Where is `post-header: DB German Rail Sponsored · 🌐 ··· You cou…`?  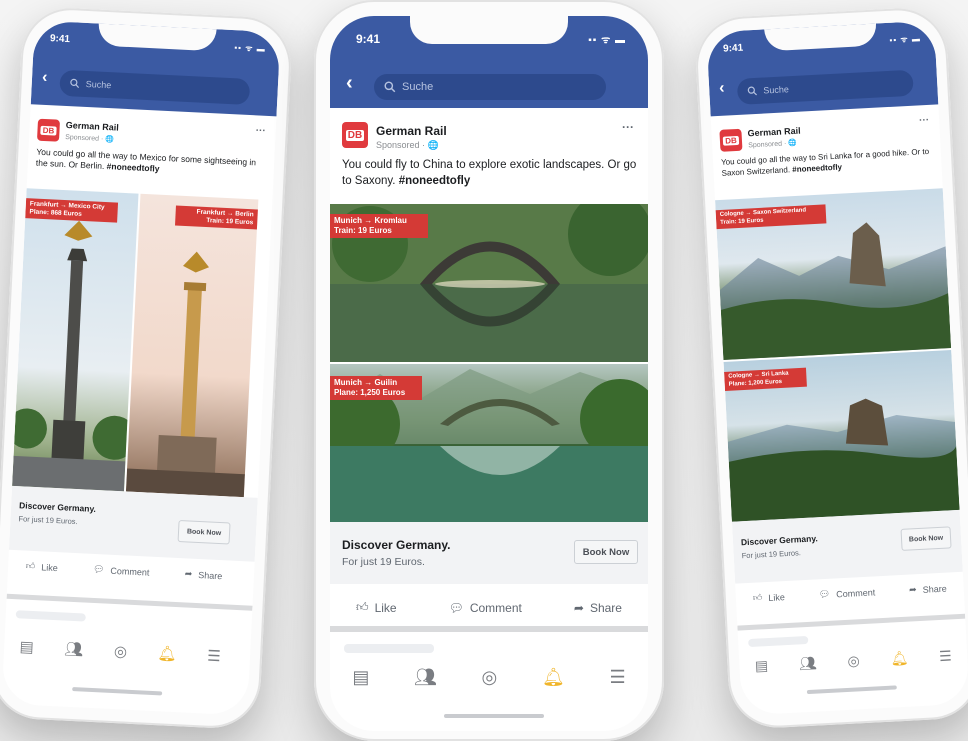
post-header: DB German Rail Sponsored · 🌐 ··· You cou… is located at coordinates (489, 156).